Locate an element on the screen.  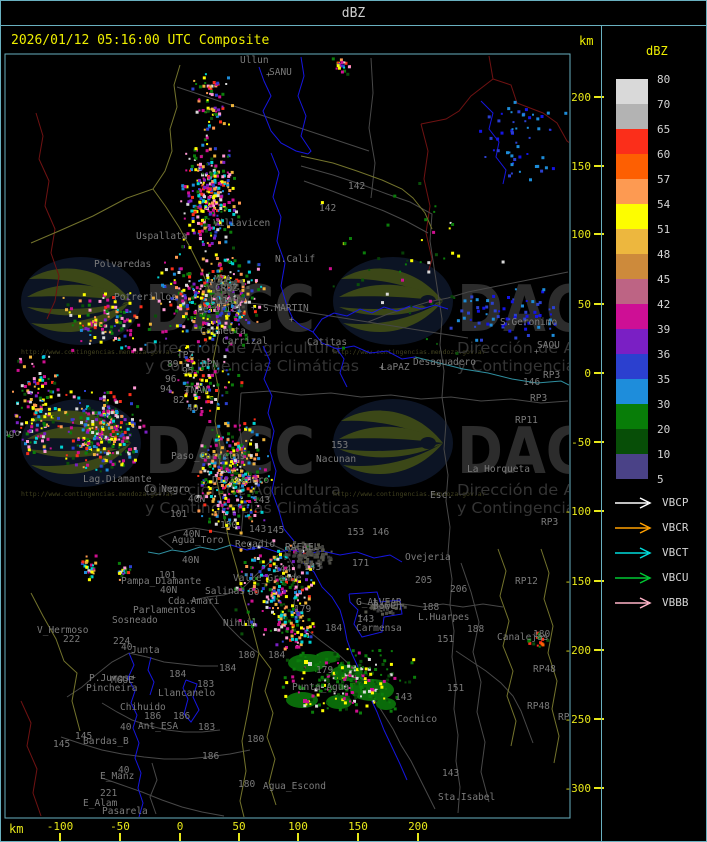
map-label: ago is located at coordinates (11, 433).